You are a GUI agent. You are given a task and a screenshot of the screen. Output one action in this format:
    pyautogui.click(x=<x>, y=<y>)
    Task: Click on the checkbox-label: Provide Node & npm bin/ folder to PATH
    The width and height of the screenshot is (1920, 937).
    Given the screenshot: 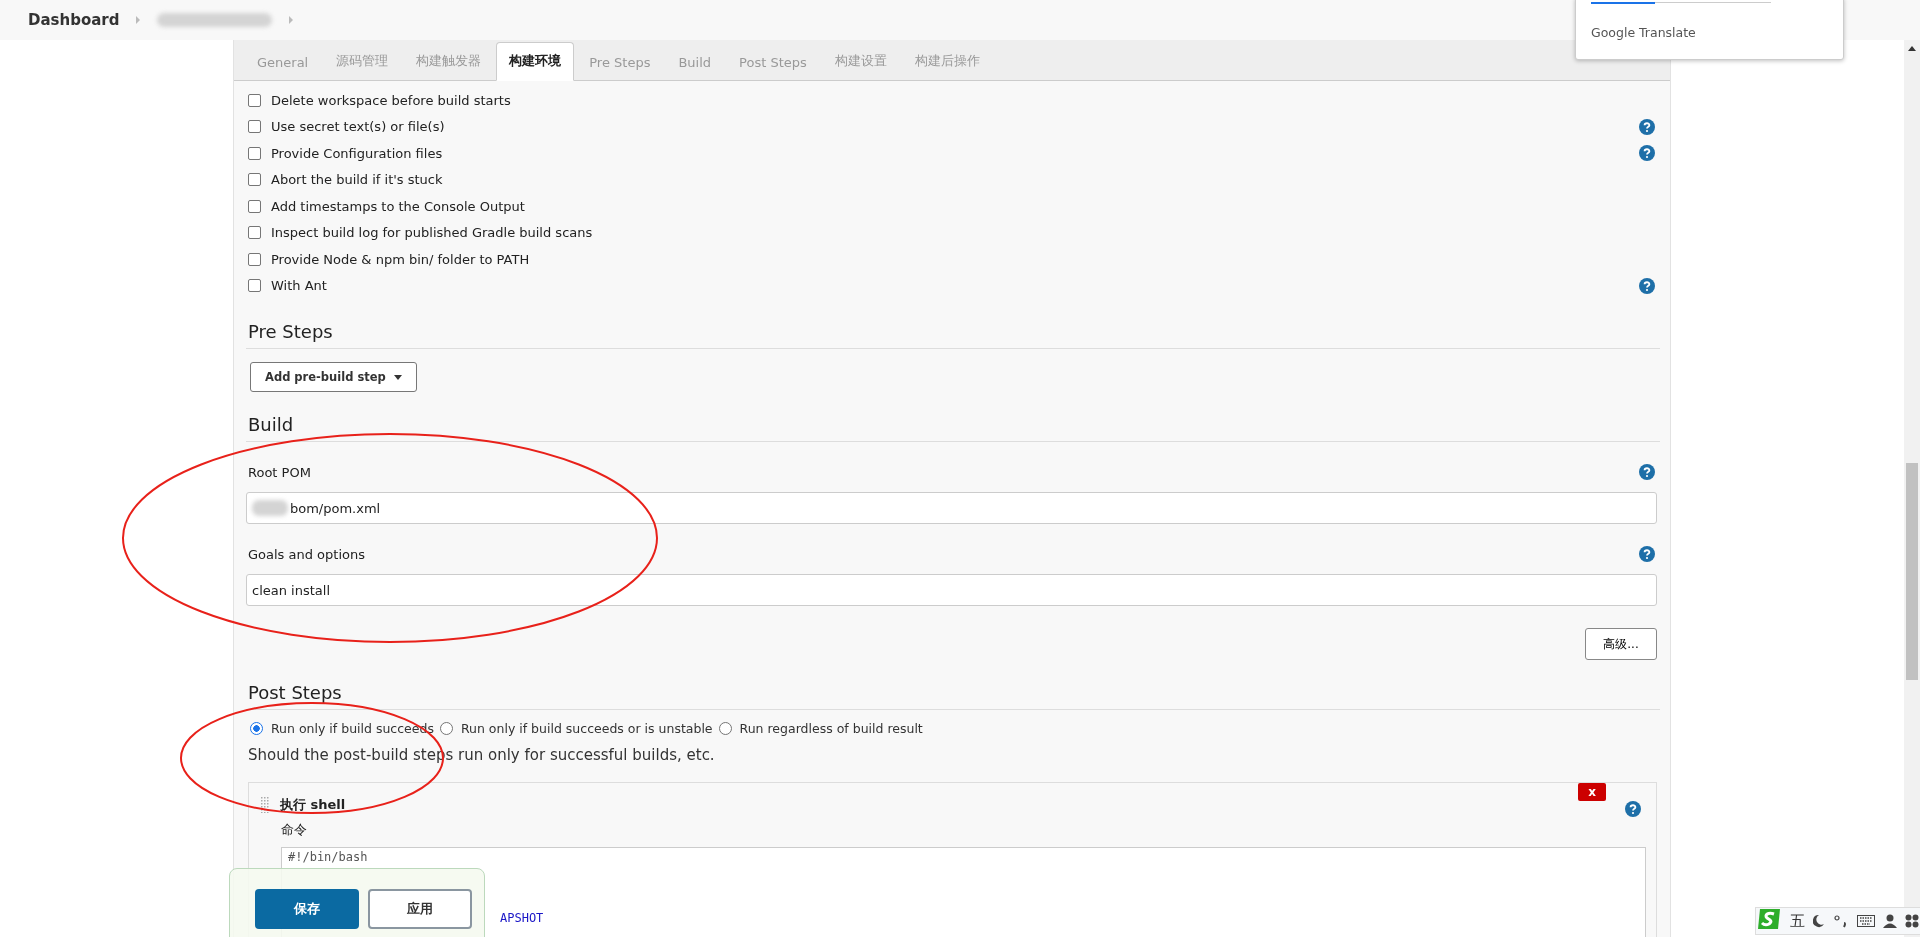 What is the action you would take?
    pyautogui.click(x=400, y=259)
    